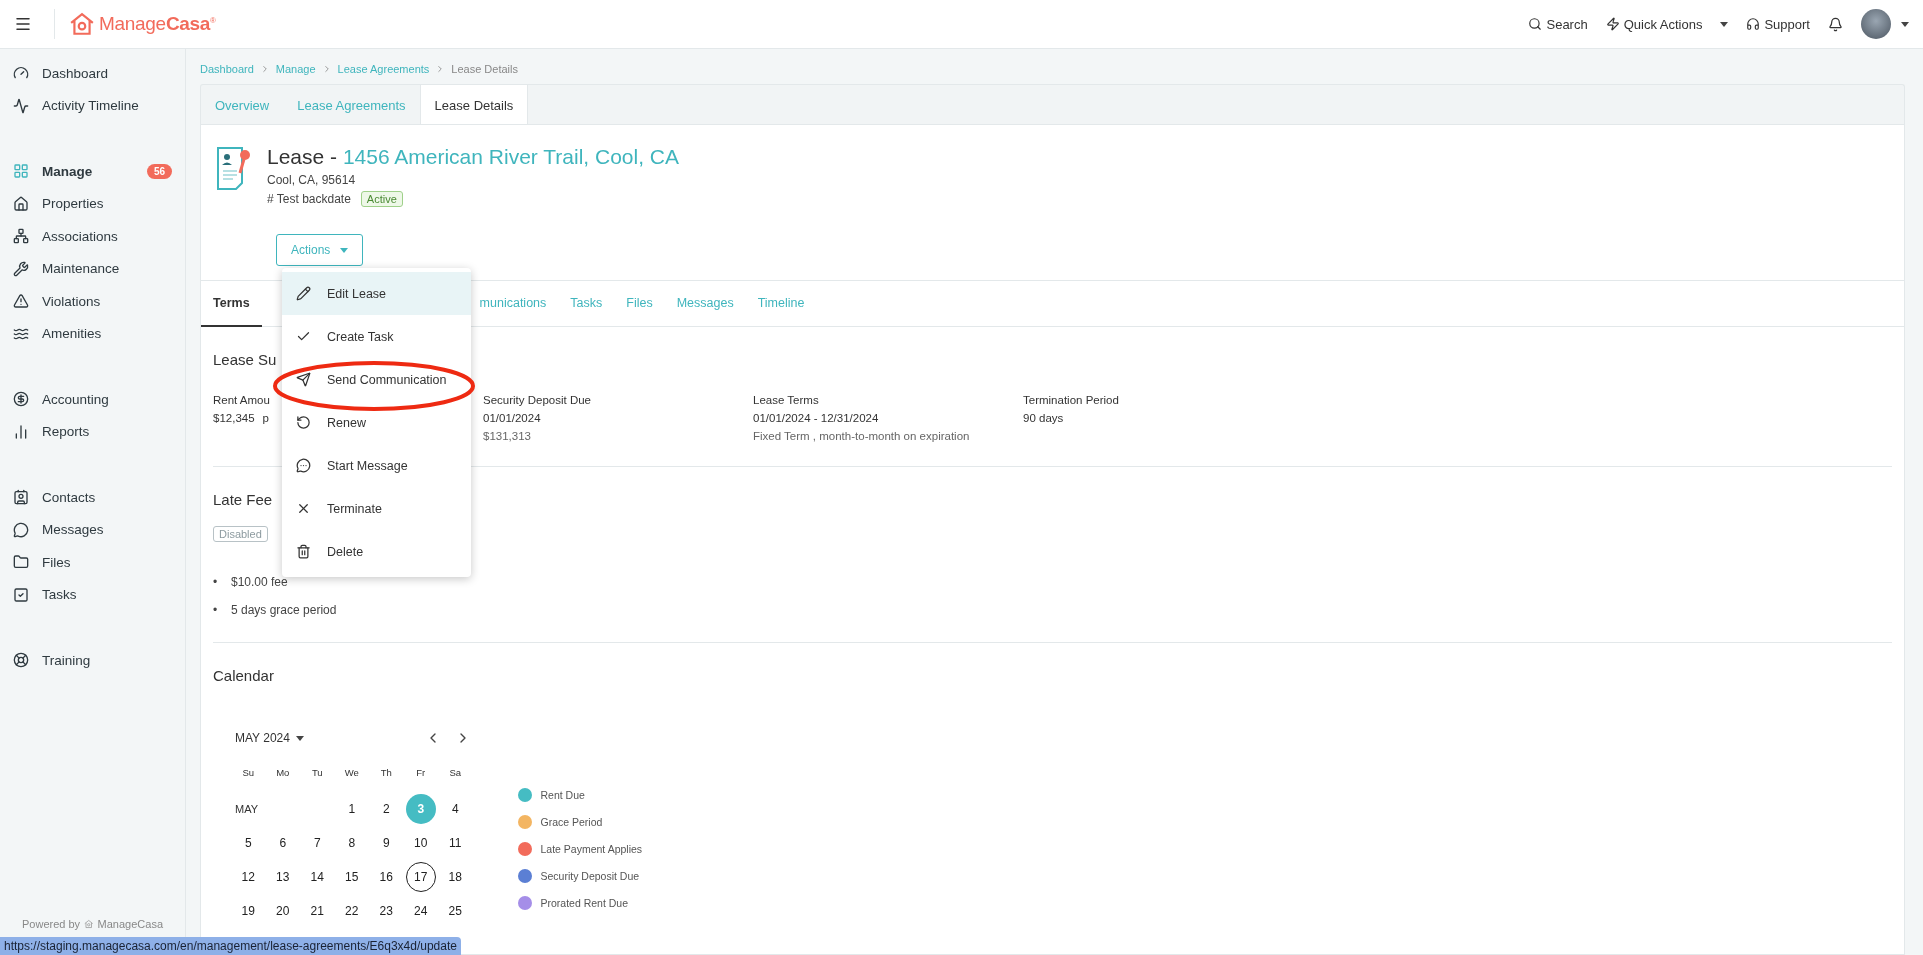  I want to click on sidebar-item: Files, so click(92, 562).